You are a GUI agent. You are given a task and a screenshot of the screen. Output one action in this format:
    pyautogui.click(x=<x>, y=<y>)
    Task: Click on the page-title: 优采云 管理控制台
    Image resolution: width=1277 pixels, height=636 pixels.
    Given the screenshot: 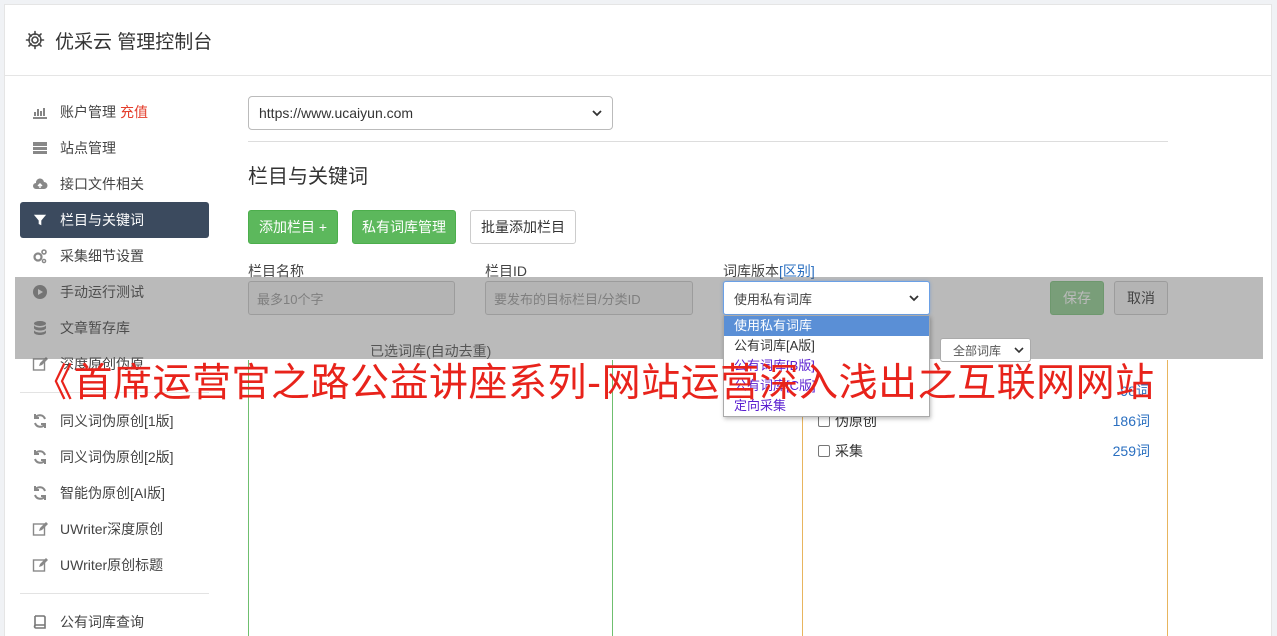 What is the action you would take?
    pyautogui.click(x=134, y=42)
    